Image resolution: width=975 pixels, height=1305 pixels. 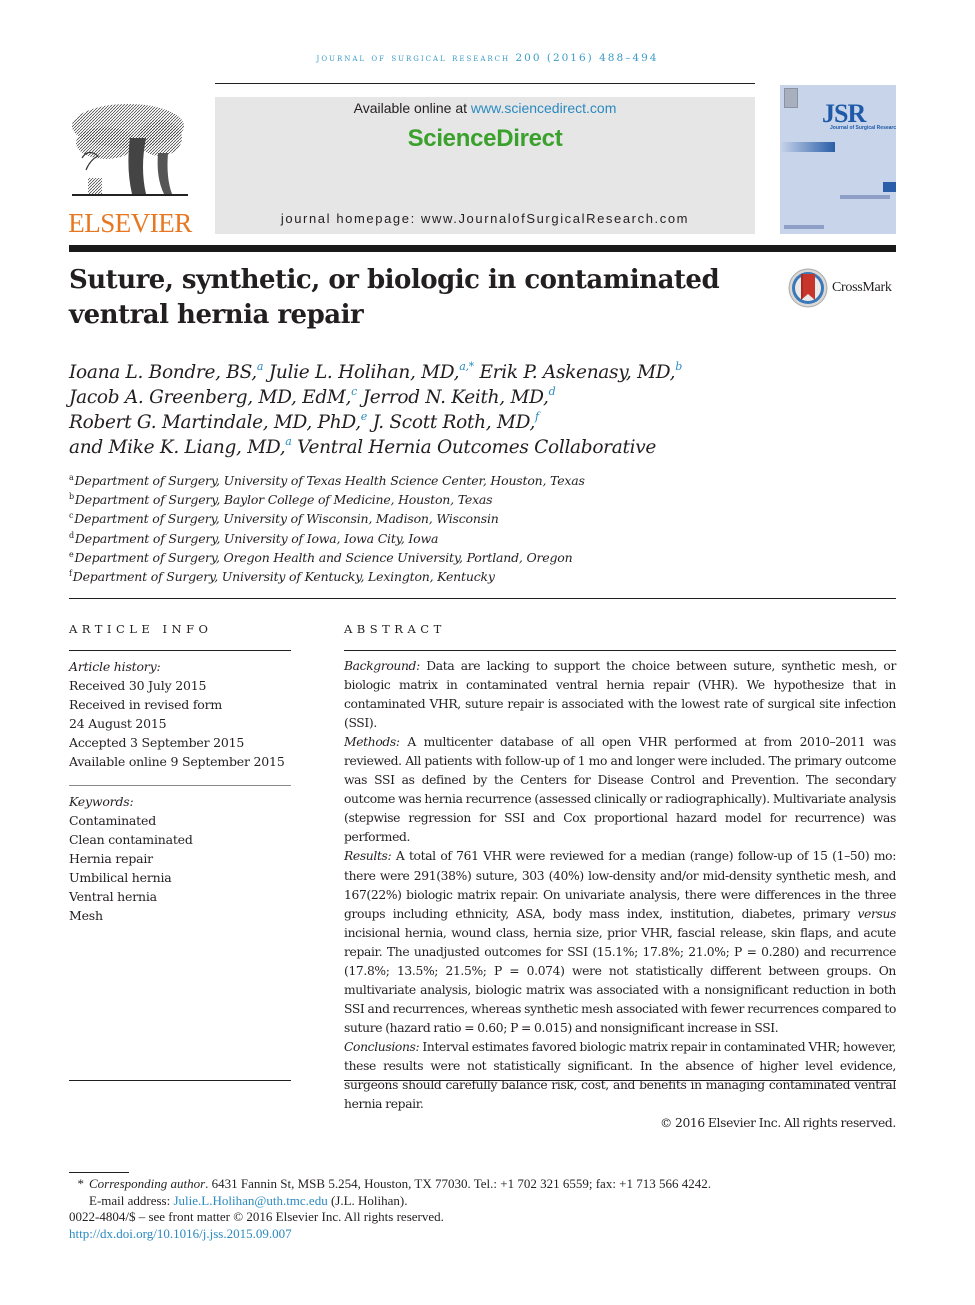 I want to click on author-name: Jacob A. Greenberg, MD, EdM,, so click(x=210, y=397).